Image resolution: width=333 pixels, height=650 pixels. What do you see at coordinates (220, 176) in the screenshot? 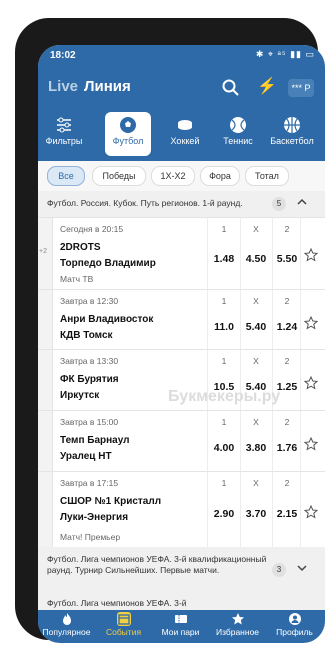
I see `filter-handicap: Фора` at bounding box center [220, 176].